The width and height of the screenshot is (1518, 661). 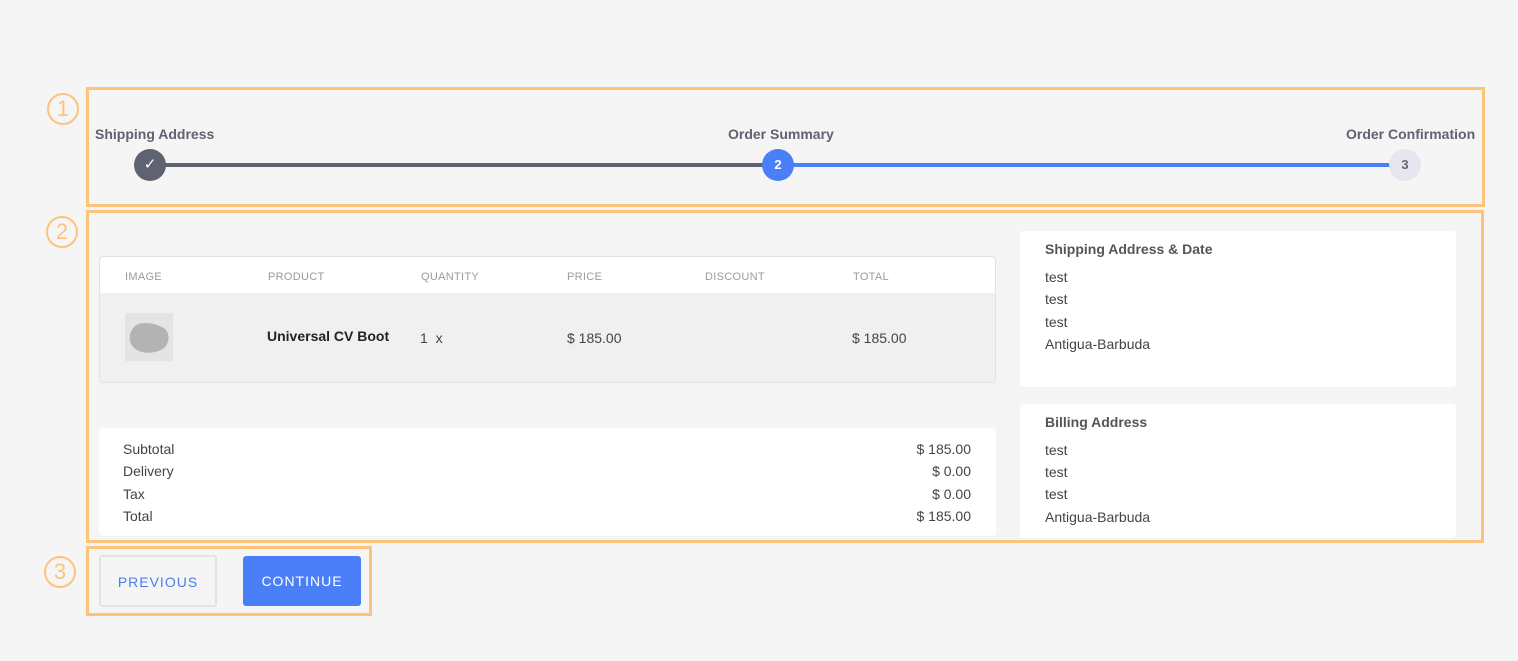 What do you see at coordinates (778, 165) in the screenshot?
I see `step-order-summary-marker: 2` at bounding box center [778, 165].